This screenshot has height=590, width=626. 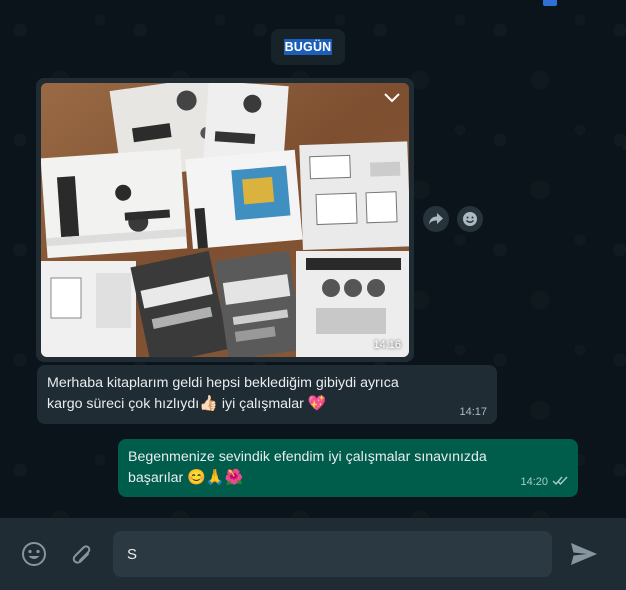 I want to click on smile-pray-flower-emoji: 😊🙏🌺, so click(x=215, y=477).